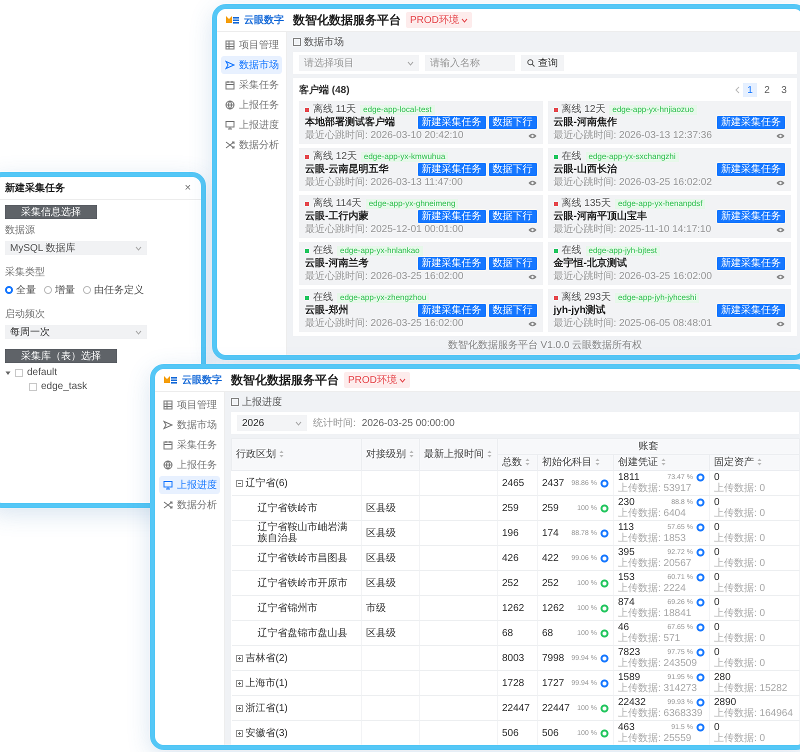 Image resolution: width=800 pixels, height=752 pixels. What do you see at coordinates (623, 251) in the screenshot?
I see `app-tag: edge-app-jyh-bjtest` at bounding box center [623, 251].